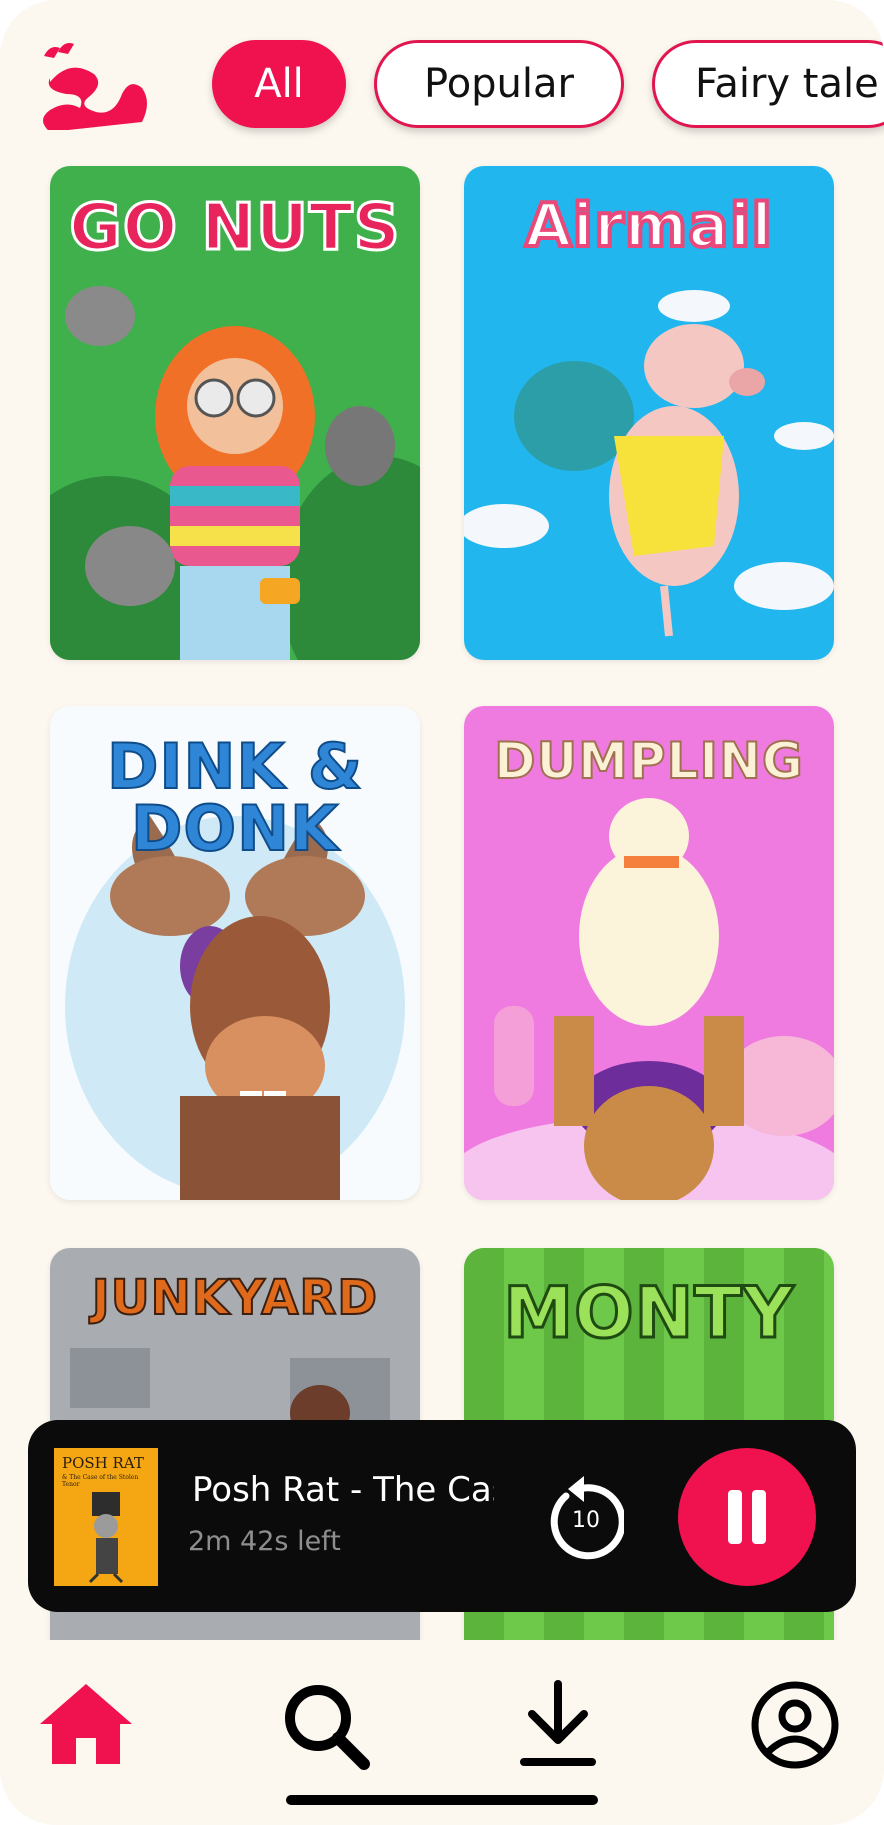  I want to click on category-filters: All Popular Fairy tale, so click(548, 84).